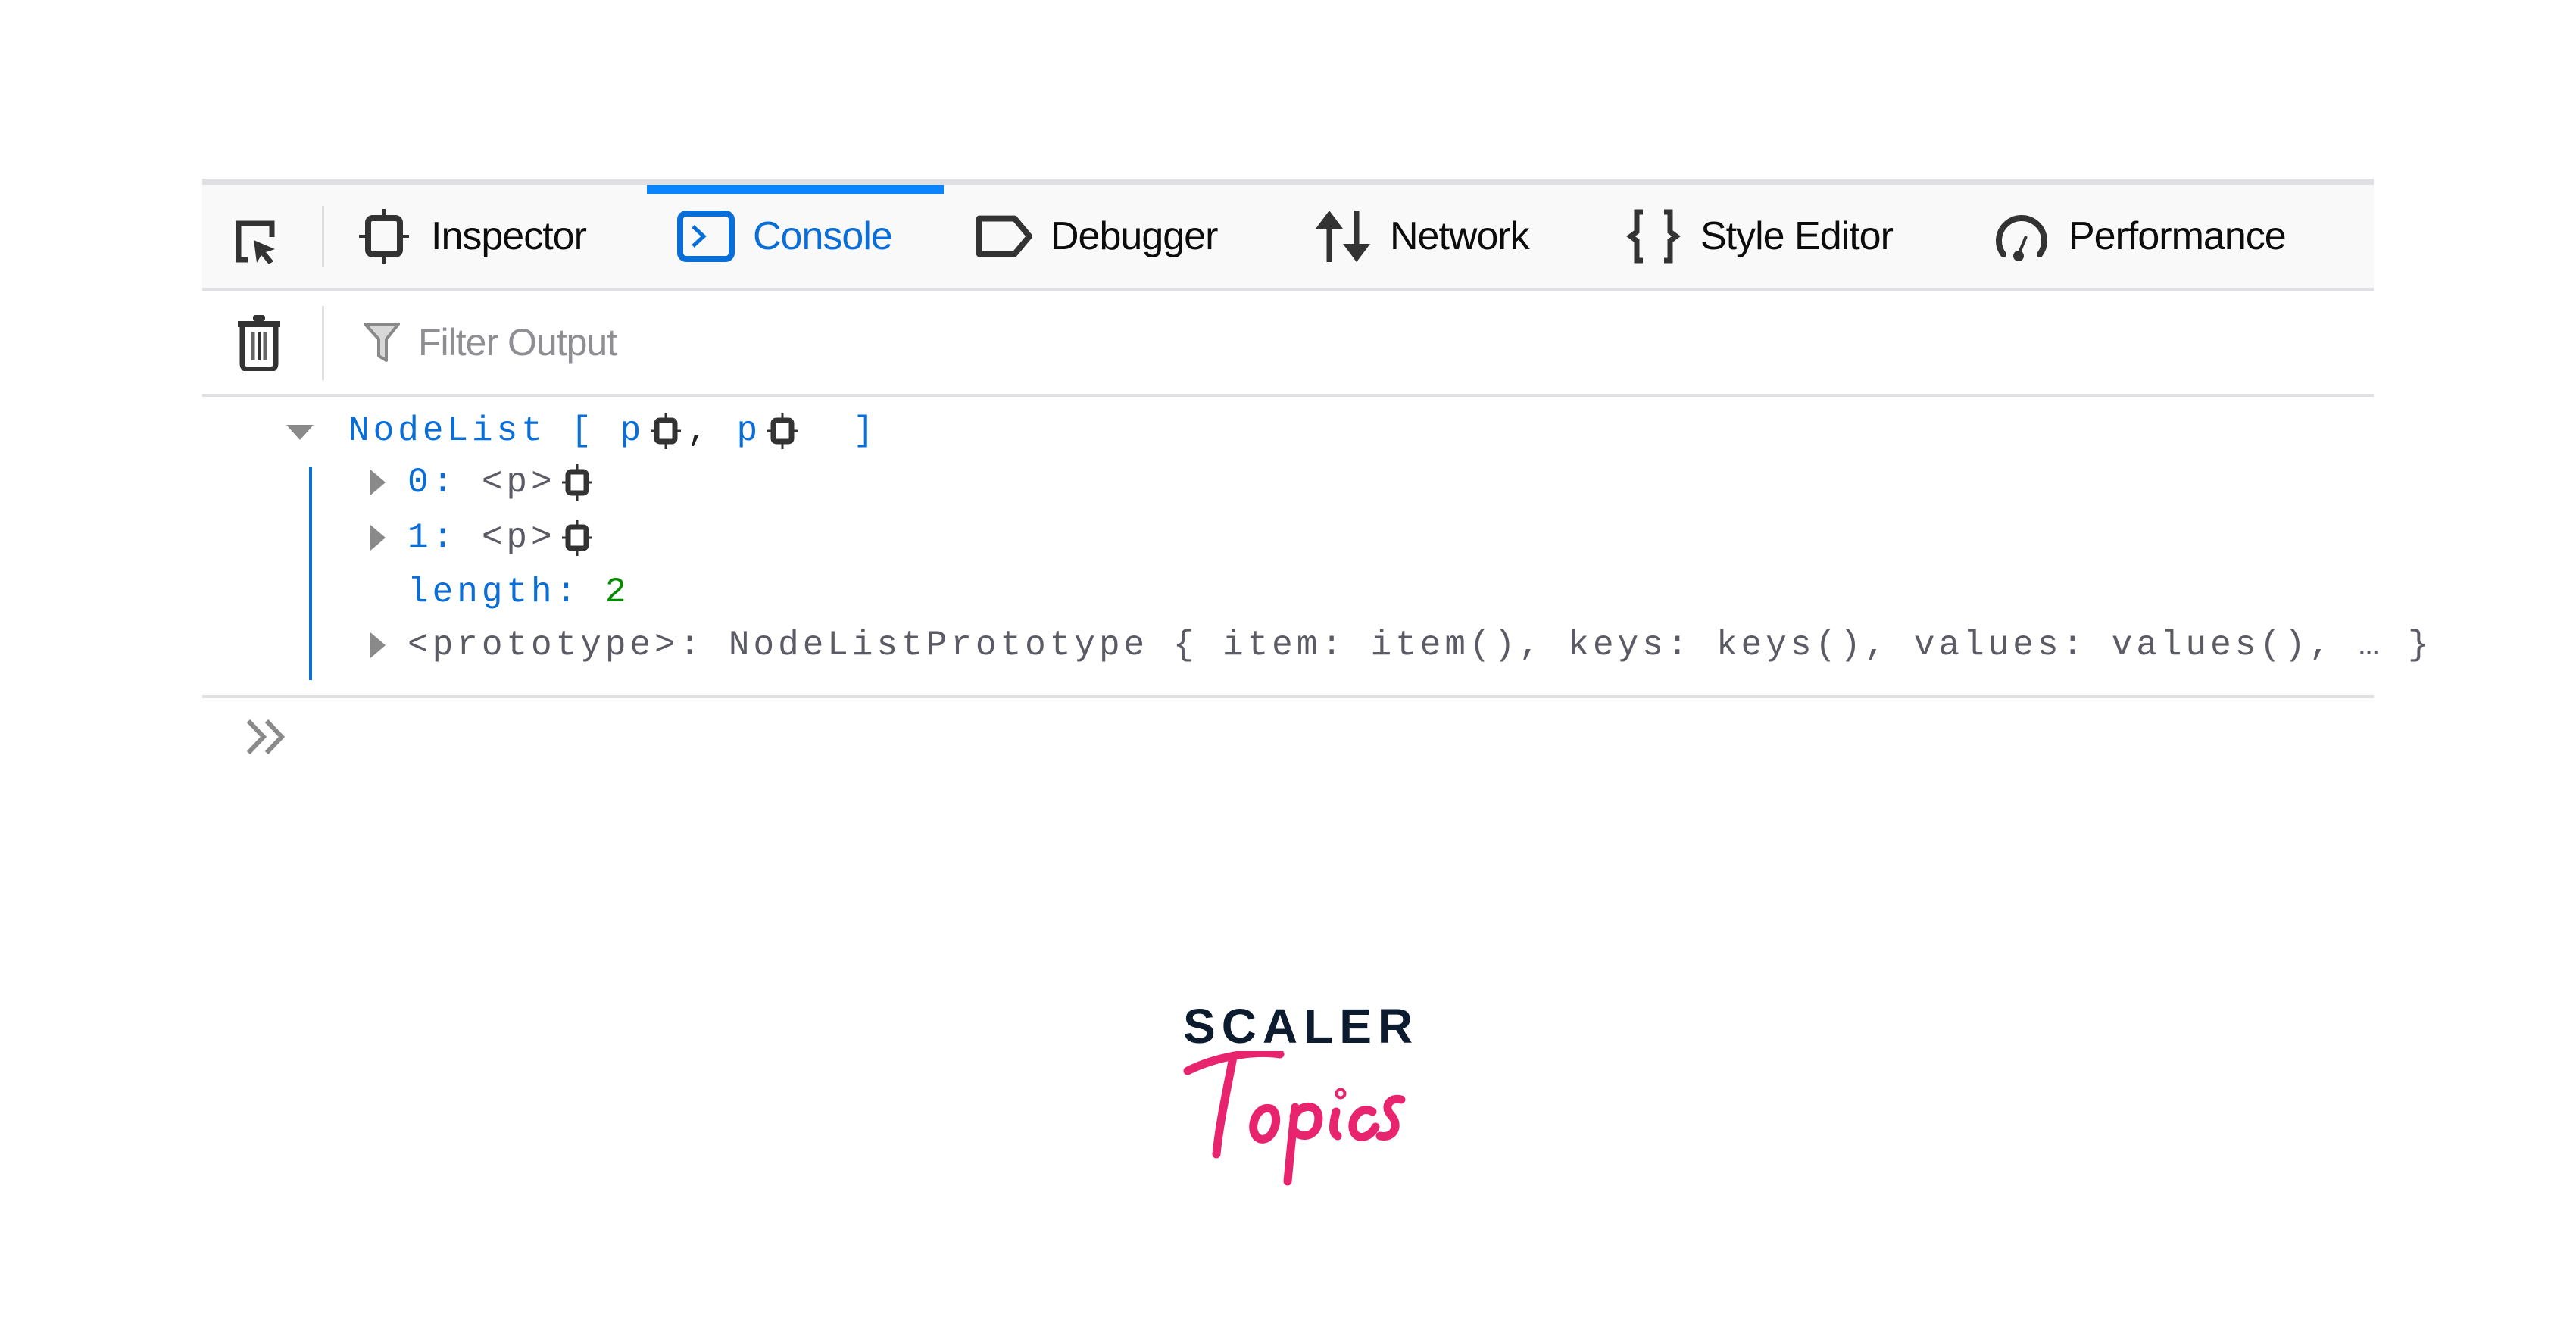 Image resolution: width=2576 pixels, height=1320 pixels. What do you see at coordinates (583, 431) in the screenshot?
I see `open-bracket: [` at bounding box center [583, 431].